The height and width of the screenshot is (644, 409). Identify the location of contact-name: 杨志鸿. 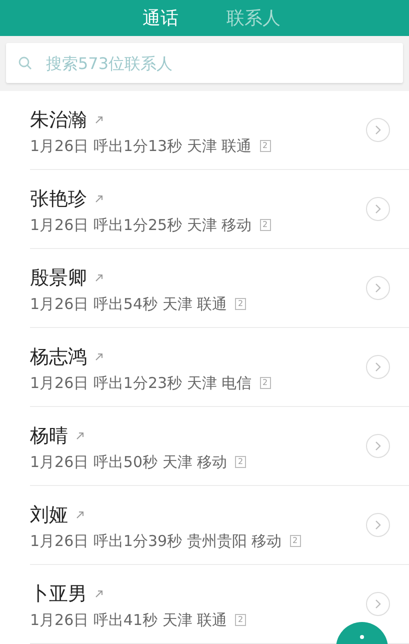
(58, 357).